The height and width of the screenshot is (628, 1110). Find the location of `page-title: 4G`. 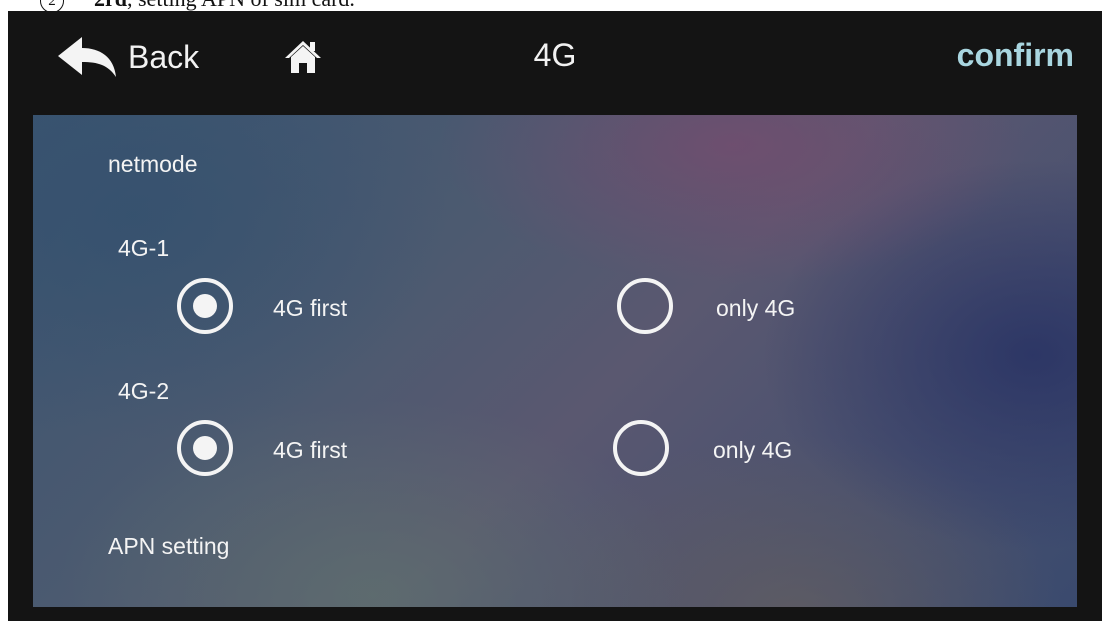

page-title: 4G is located at coordinates (555, 55).